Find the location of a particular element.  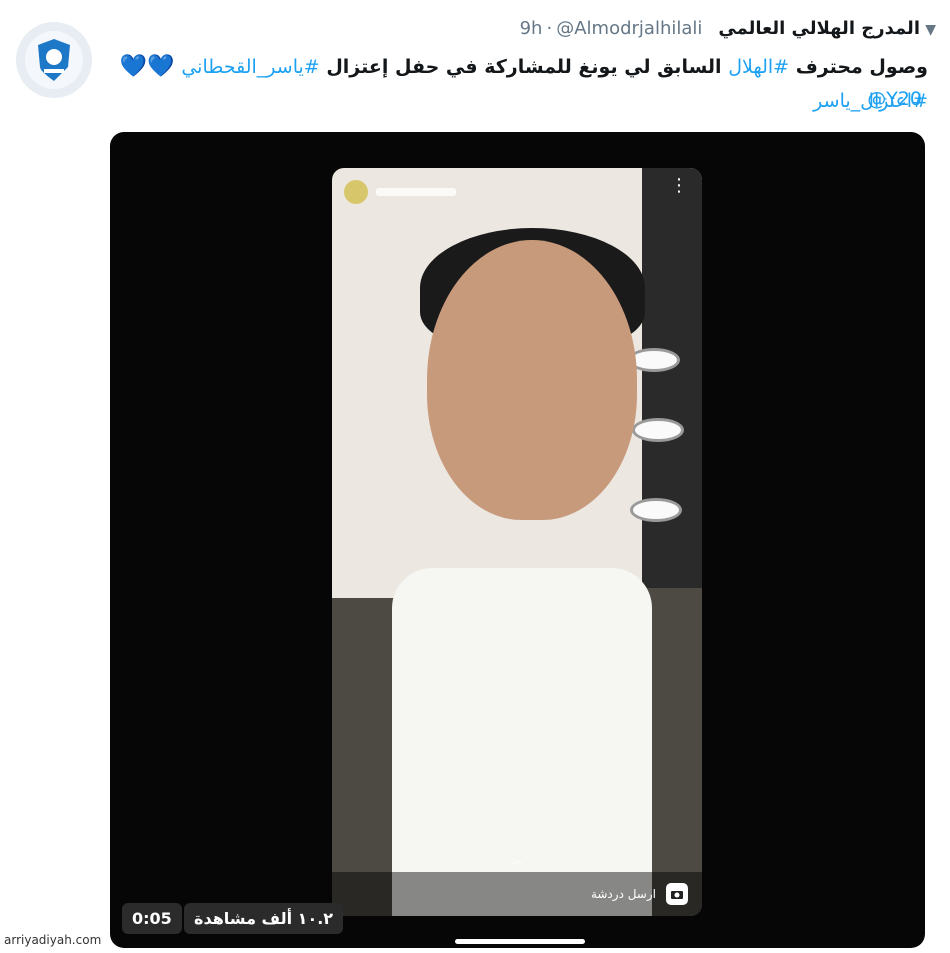

chevron-down-icon: ▼ is located at coordinates (930, 30).